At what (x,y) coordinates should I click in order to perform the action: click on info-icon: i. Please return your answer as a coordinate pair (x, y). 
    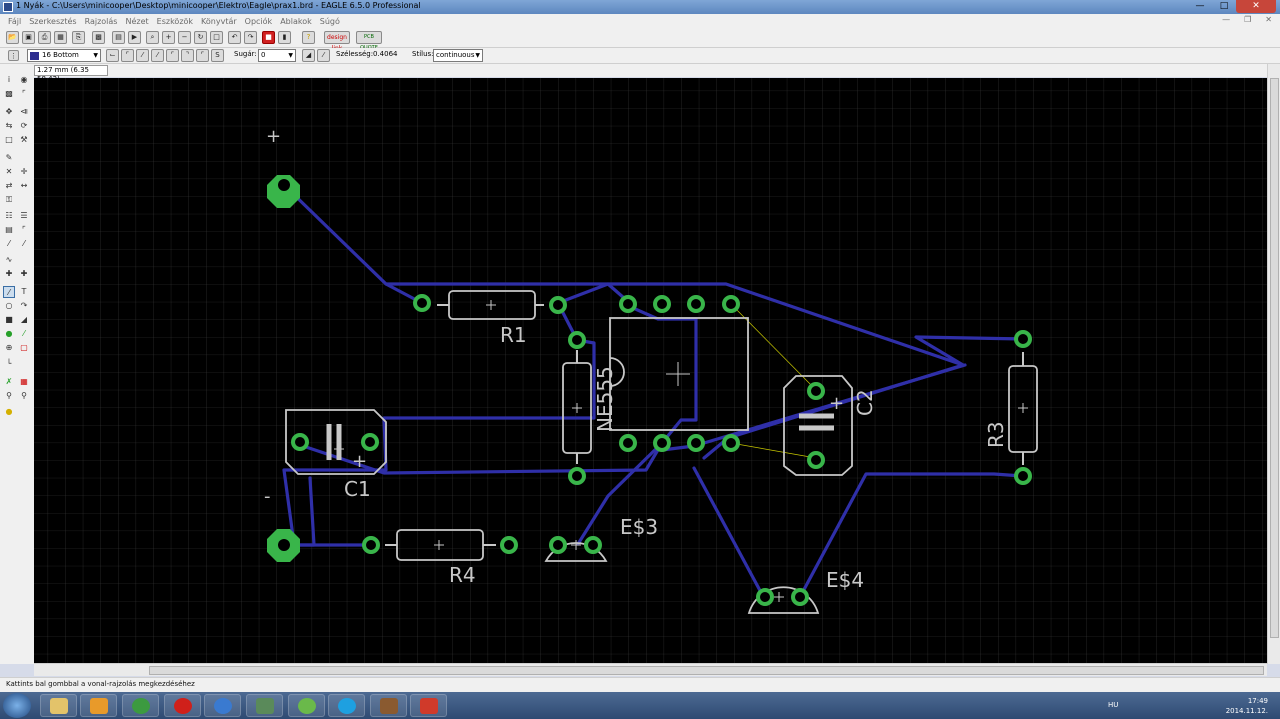
    Looking at the image, I should click on (9, 80).